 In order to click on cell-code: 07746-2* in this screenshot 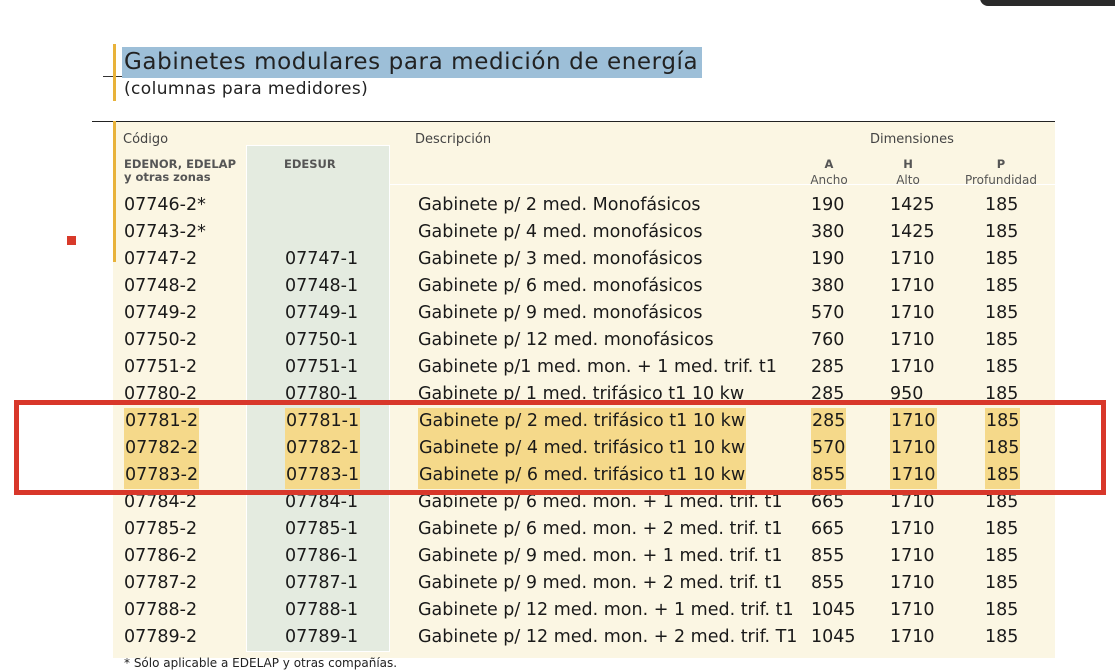, I will do `click(165, 205)`.